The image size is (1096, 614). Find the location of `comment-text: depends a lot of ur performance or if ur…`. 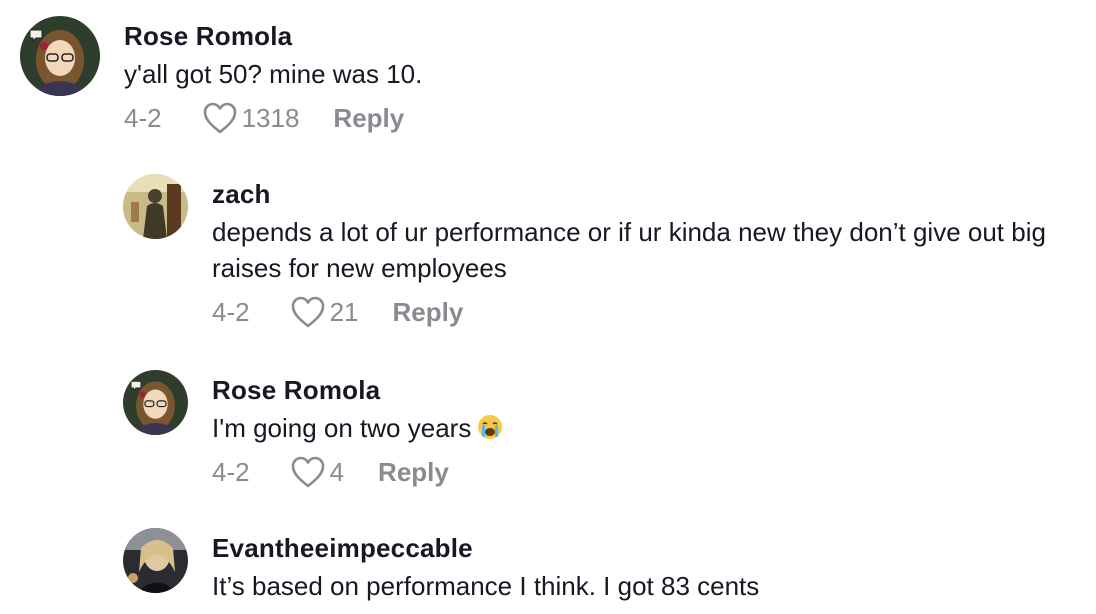

comment-text: depends a lot of ur performance or if ur… is located at coordinates (629, 250).